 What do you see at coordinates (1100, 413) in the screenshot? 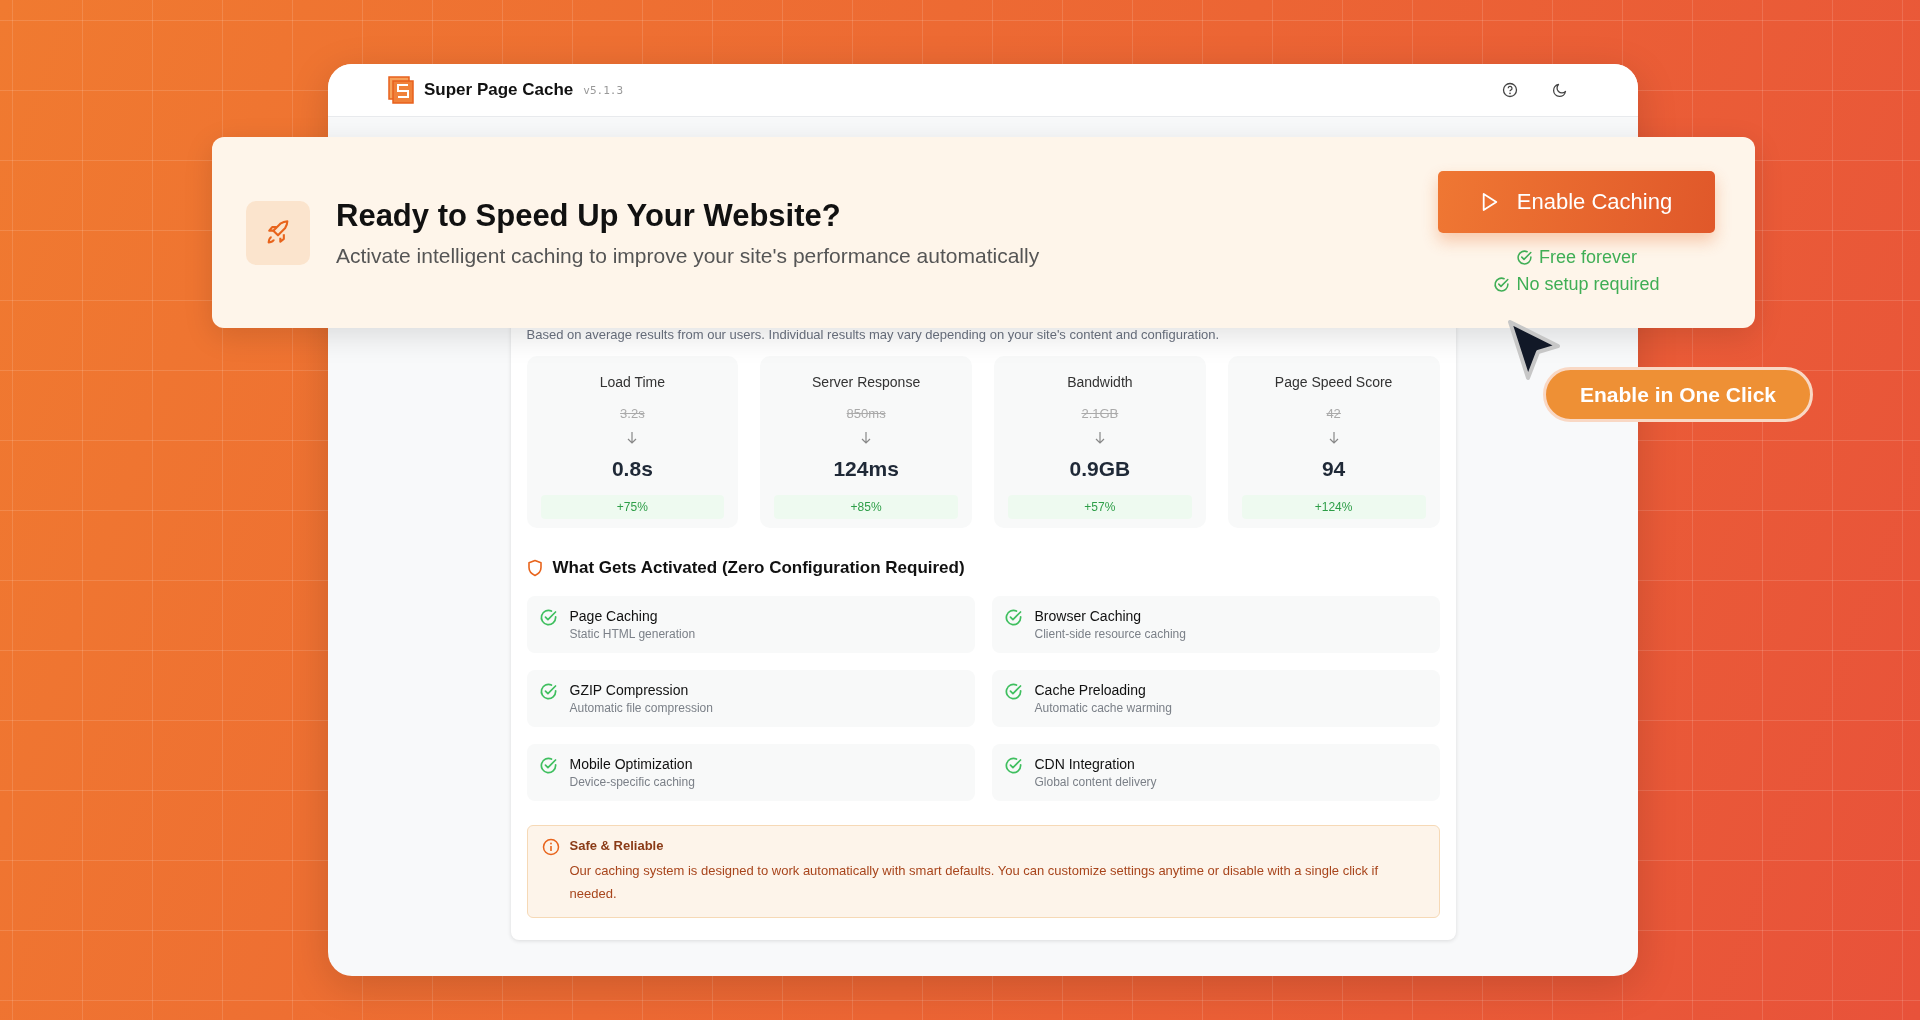
I see `old-value: 2.1GB` at bounding box center [1100, 413].